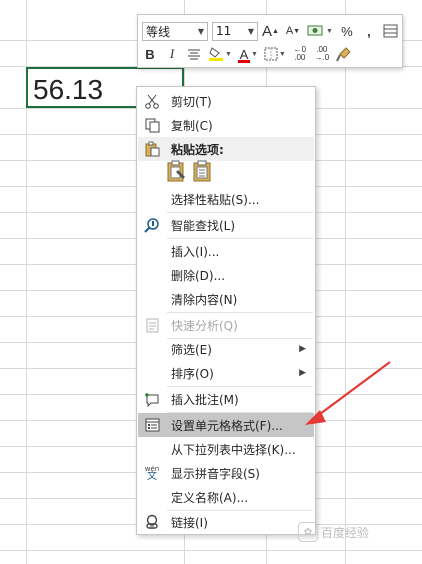 The height and width of the screenshot is (564, 422). I want to click on baidu-paw-icon: ✿, so click(308, 532).